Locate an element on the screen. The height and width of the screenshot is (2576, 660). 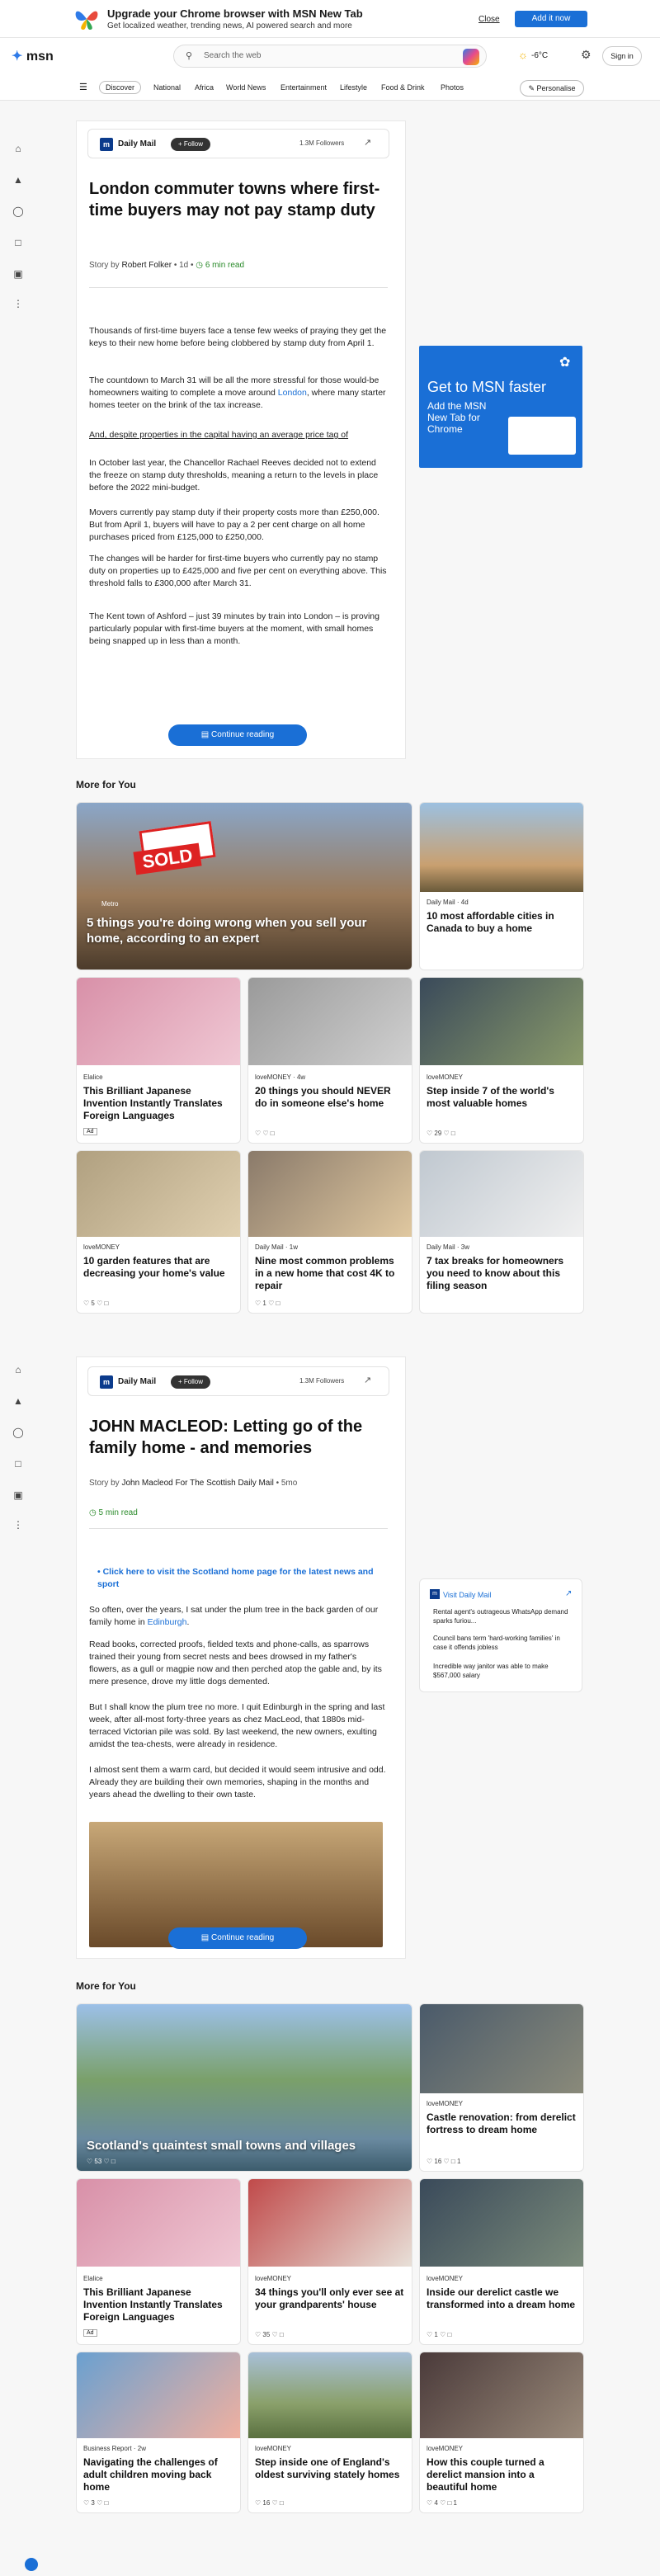
add-it-now-button: Add it now is located at coordinates (551, 19).